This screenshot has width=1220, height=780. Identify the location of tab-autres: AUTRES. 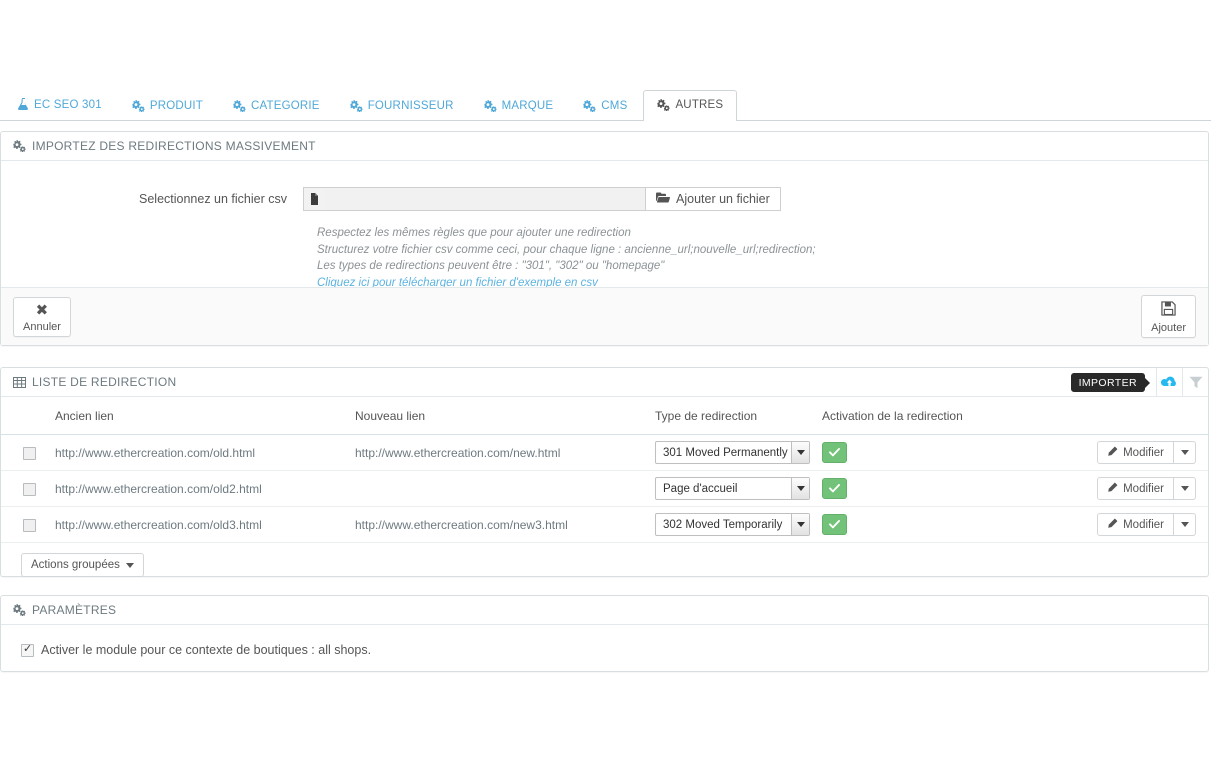
(690, 105).